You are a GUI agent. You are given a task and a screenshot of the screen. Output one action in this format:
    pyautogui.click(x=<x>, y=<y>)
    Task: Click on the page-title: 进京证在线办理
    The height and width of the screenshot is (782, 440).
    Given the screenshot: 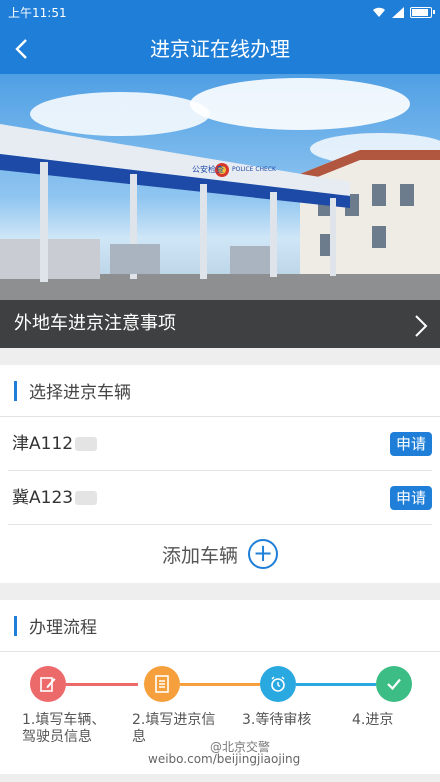 What is the action you would take?
    pyautogui.click(x=220, y=49)
    